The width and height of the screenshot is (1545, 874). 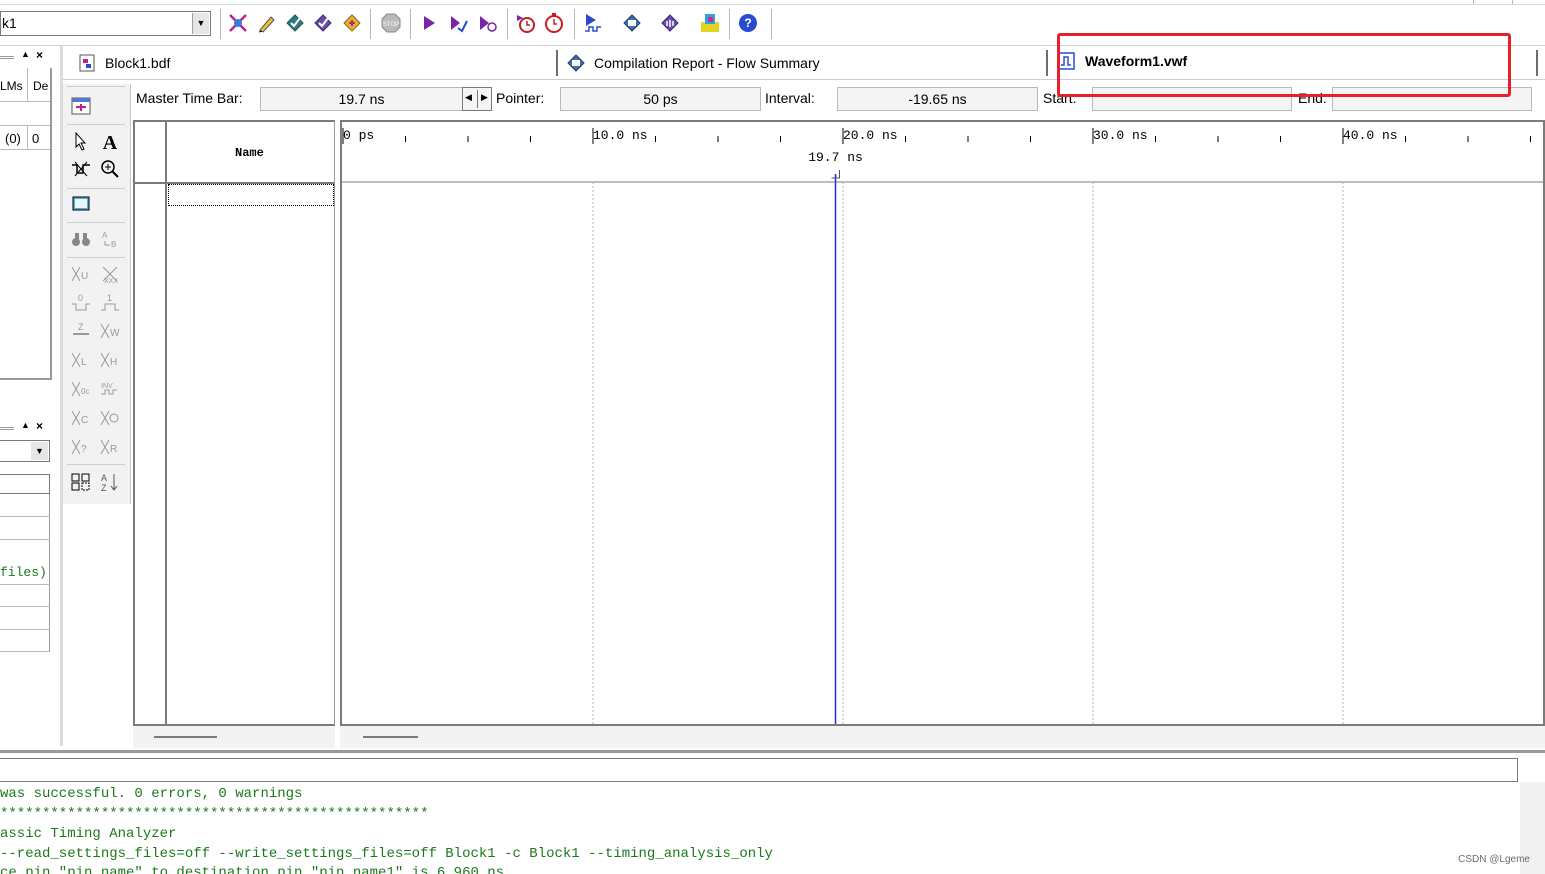 I want to click on stop-icon: STOP, so click(x=391, y=23).